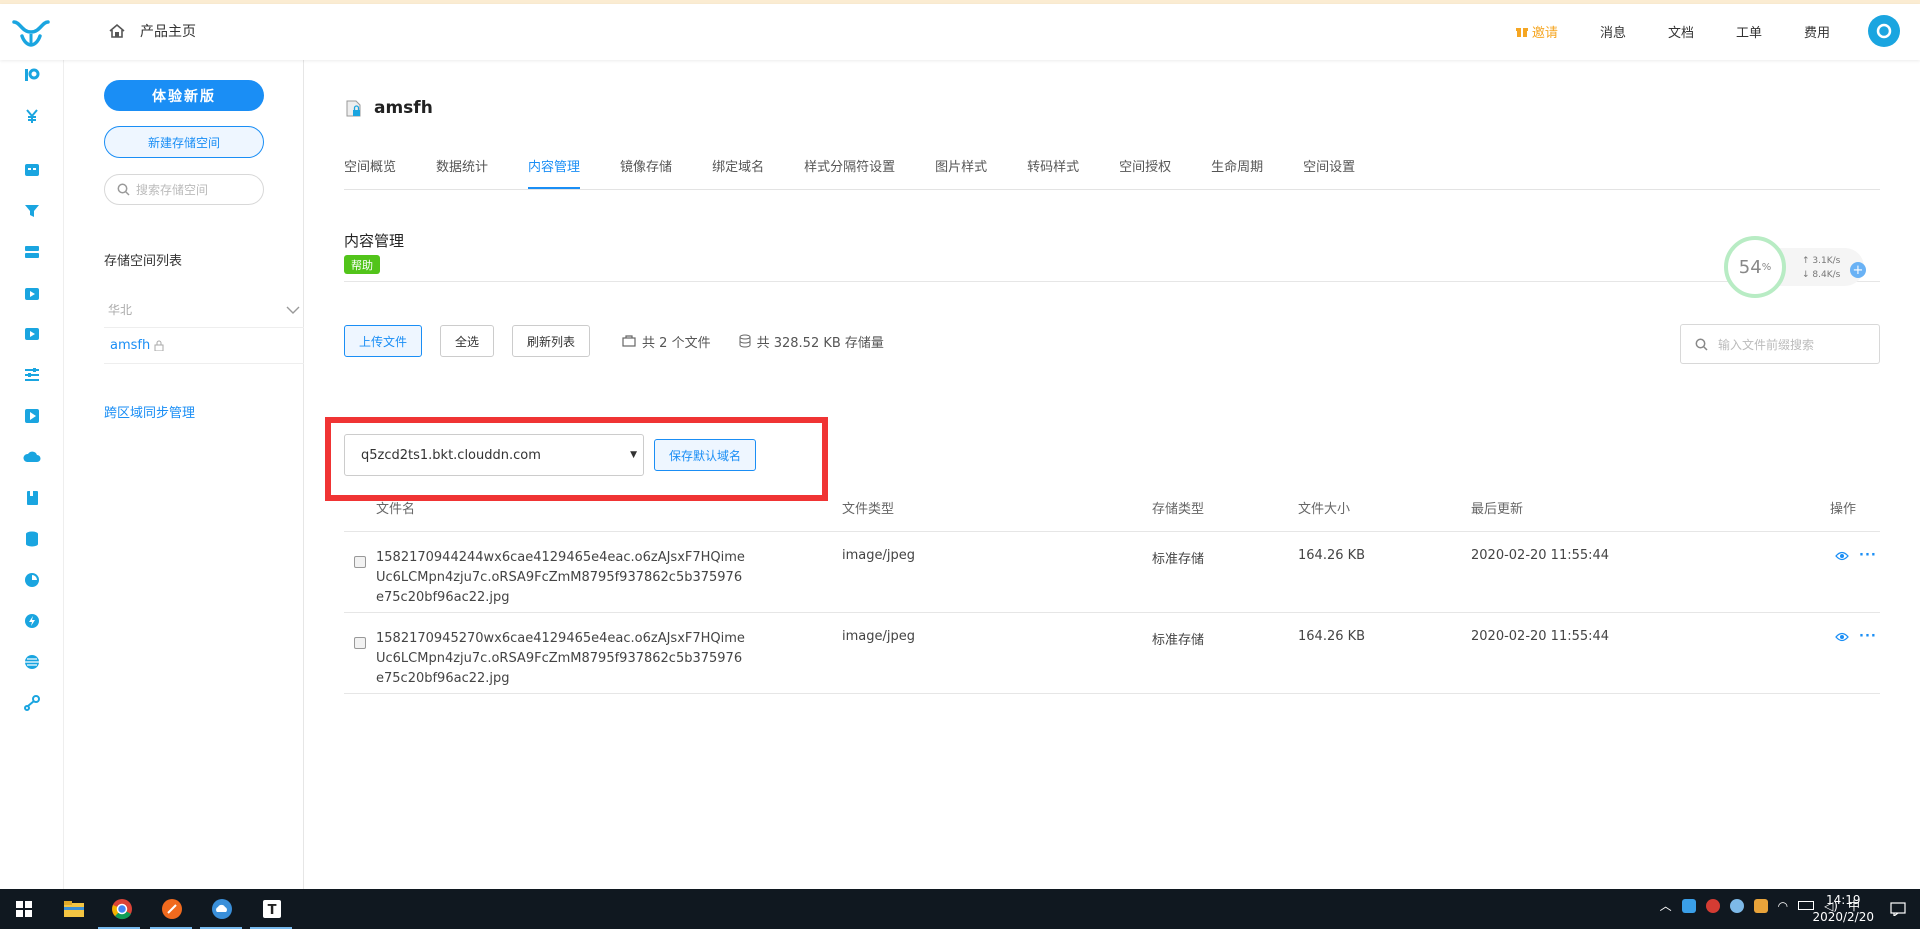 The height and width of the screenshot is (929, 1920). What do you see at coordinates (293, 310) in the screenshot?
I see `chevron-down-icon` at bounding box center [293, 310].